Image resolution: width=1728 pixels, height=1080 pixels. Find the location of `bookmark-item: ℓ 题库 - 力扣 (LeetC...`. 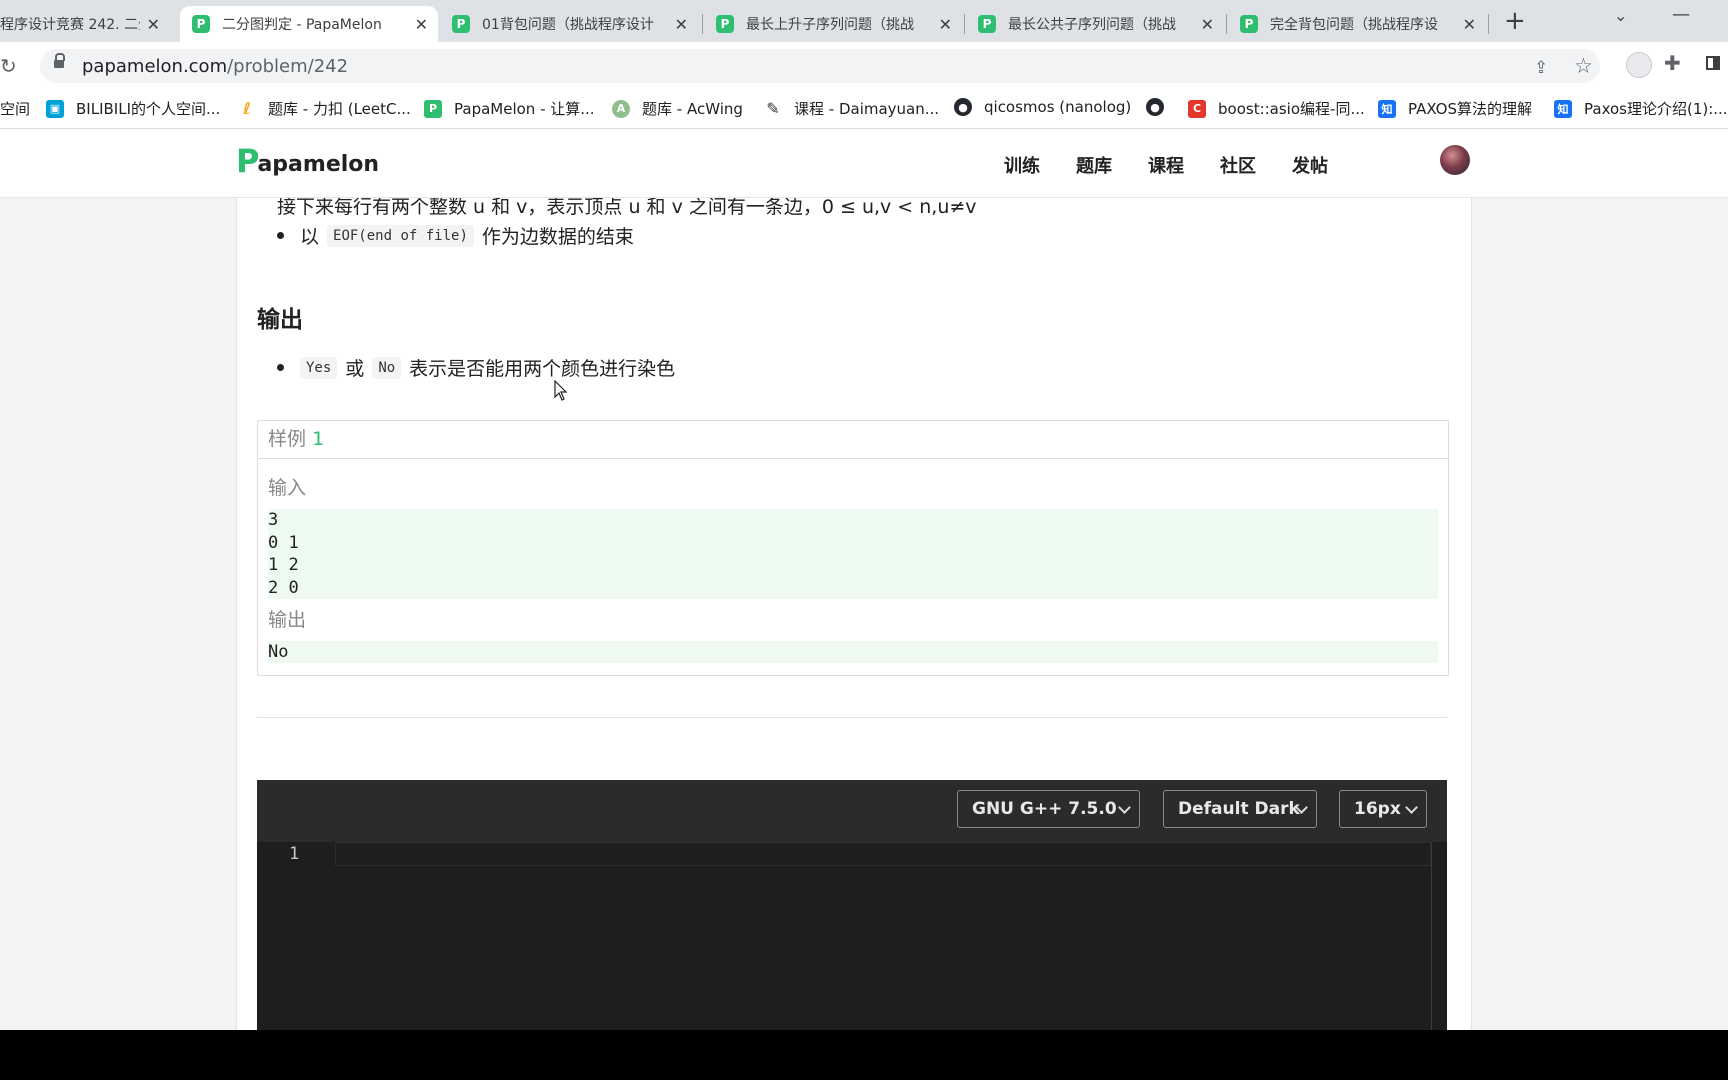

bookmark-item: ℓ 题库 - 力扣 (LeetC... is located at coordinates (324, 108).